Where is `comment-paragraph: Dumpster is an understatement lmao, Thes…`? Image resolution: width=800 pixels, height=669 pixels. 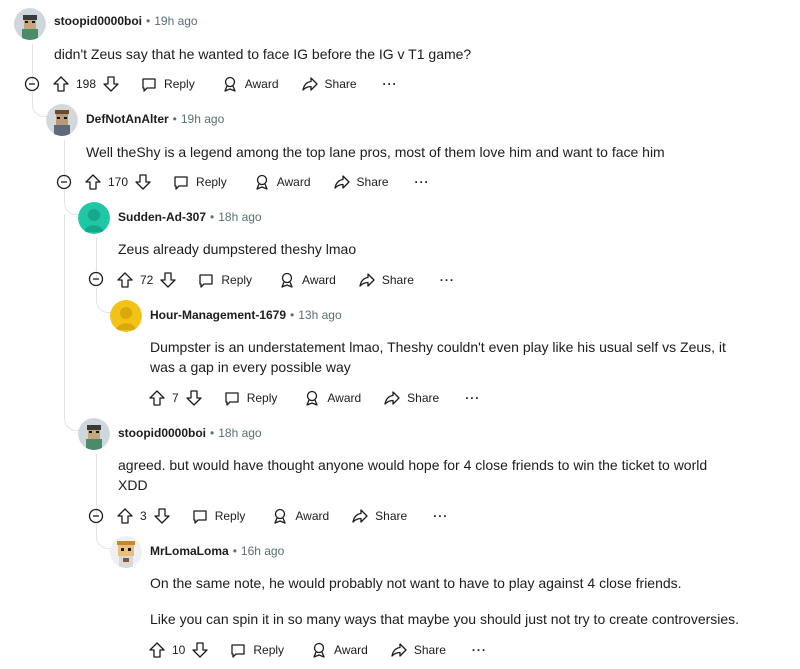 comment-paragraph: Dumpster is an understatement lmao, Thes… is located at coordinates (438, 357).